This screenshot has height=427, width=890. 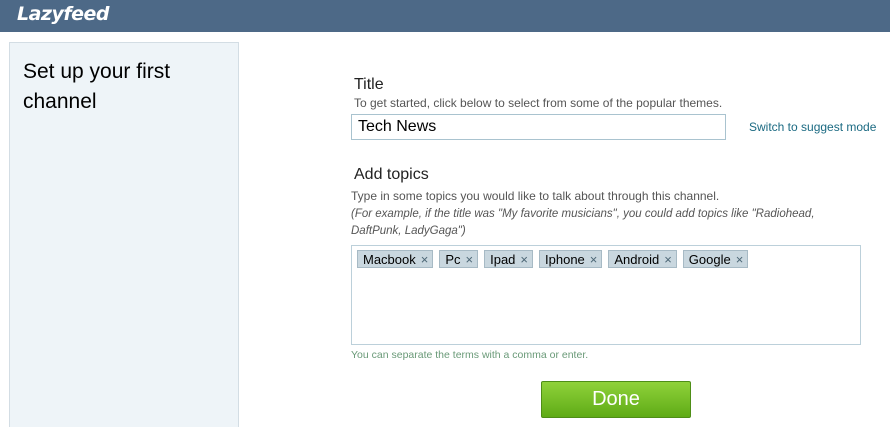 What do you see at coordinates (453, 259) in the screenshot?
I see `topic-tag-label: Pc` at bounding box center [453, 259].